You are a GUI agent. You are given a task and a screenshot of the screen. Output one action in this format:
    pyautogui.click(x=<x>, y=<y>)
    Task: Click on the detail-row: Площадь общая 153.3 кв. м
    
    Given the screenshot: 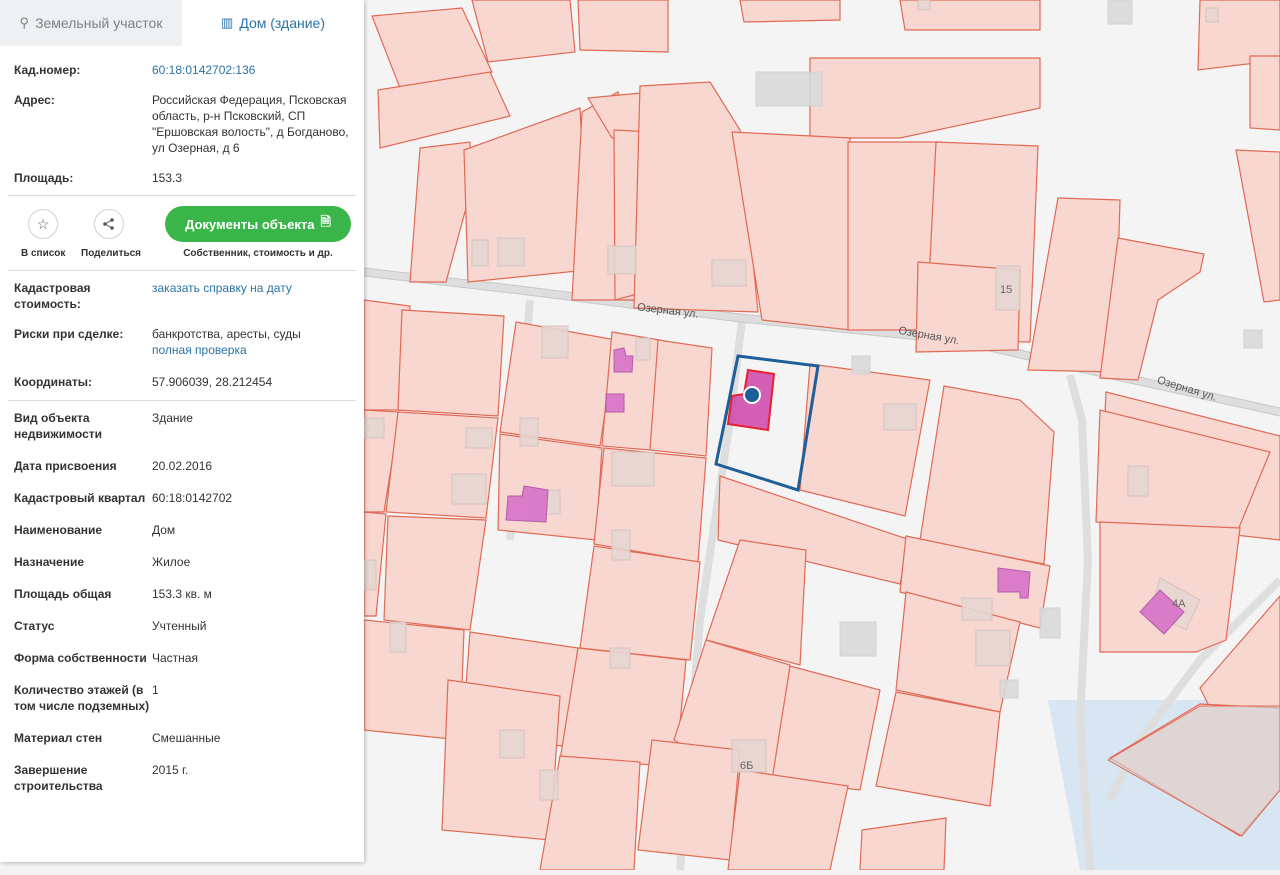 What is the action you would take?
    pyautogui.click(x=182, y=594)
    